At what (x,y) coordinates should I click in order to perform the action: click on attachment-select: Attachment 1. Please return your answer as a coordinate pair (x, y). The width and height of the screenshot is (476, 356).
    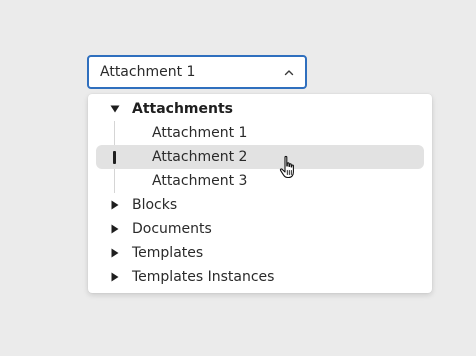
    Looking at the image, I should click on (197, 72).